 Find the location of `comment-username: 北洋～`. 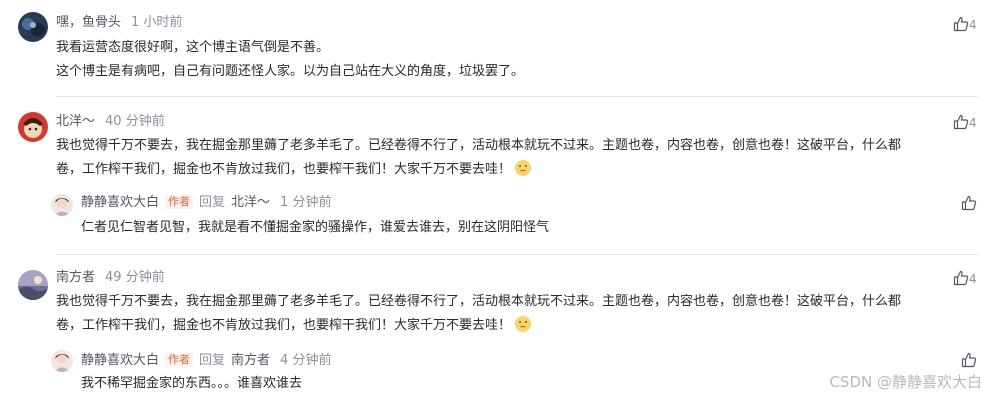

comment-username: 北洋～ is located at coordinates (75, 121).